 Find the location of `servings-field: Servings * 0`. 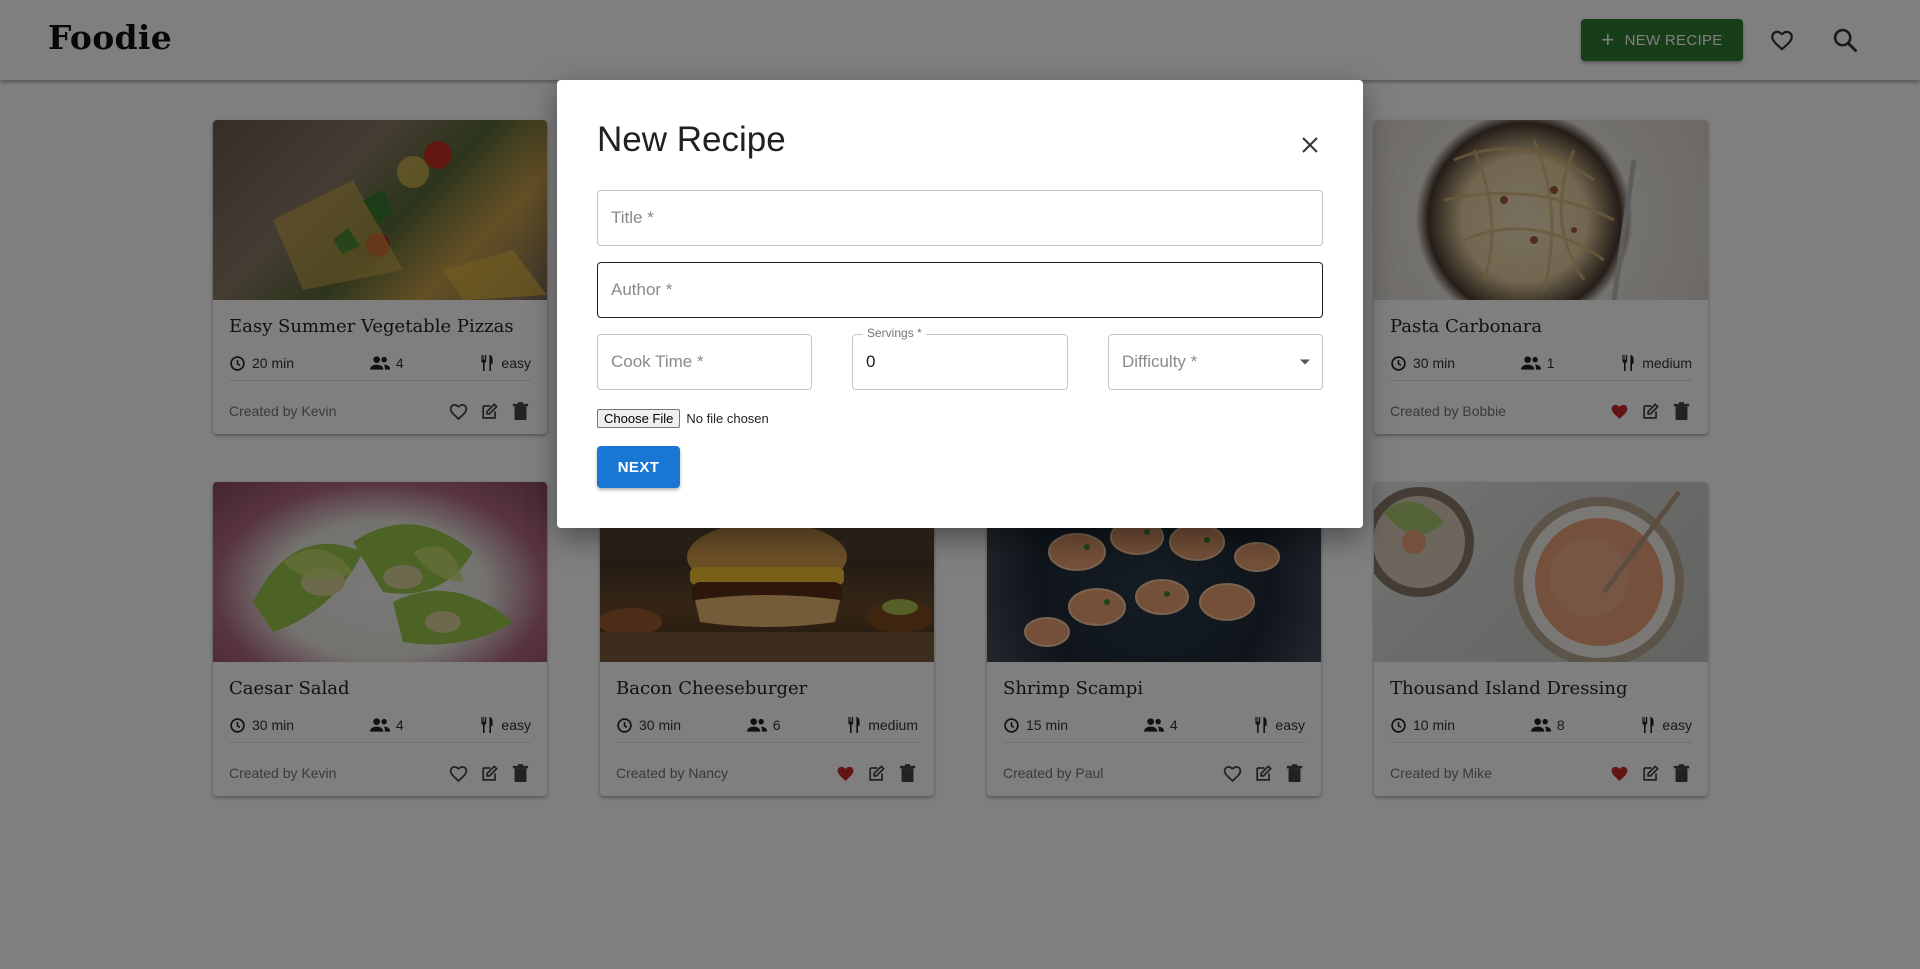

servings-field: Servings * 0 is located at coordinates (960, 358).